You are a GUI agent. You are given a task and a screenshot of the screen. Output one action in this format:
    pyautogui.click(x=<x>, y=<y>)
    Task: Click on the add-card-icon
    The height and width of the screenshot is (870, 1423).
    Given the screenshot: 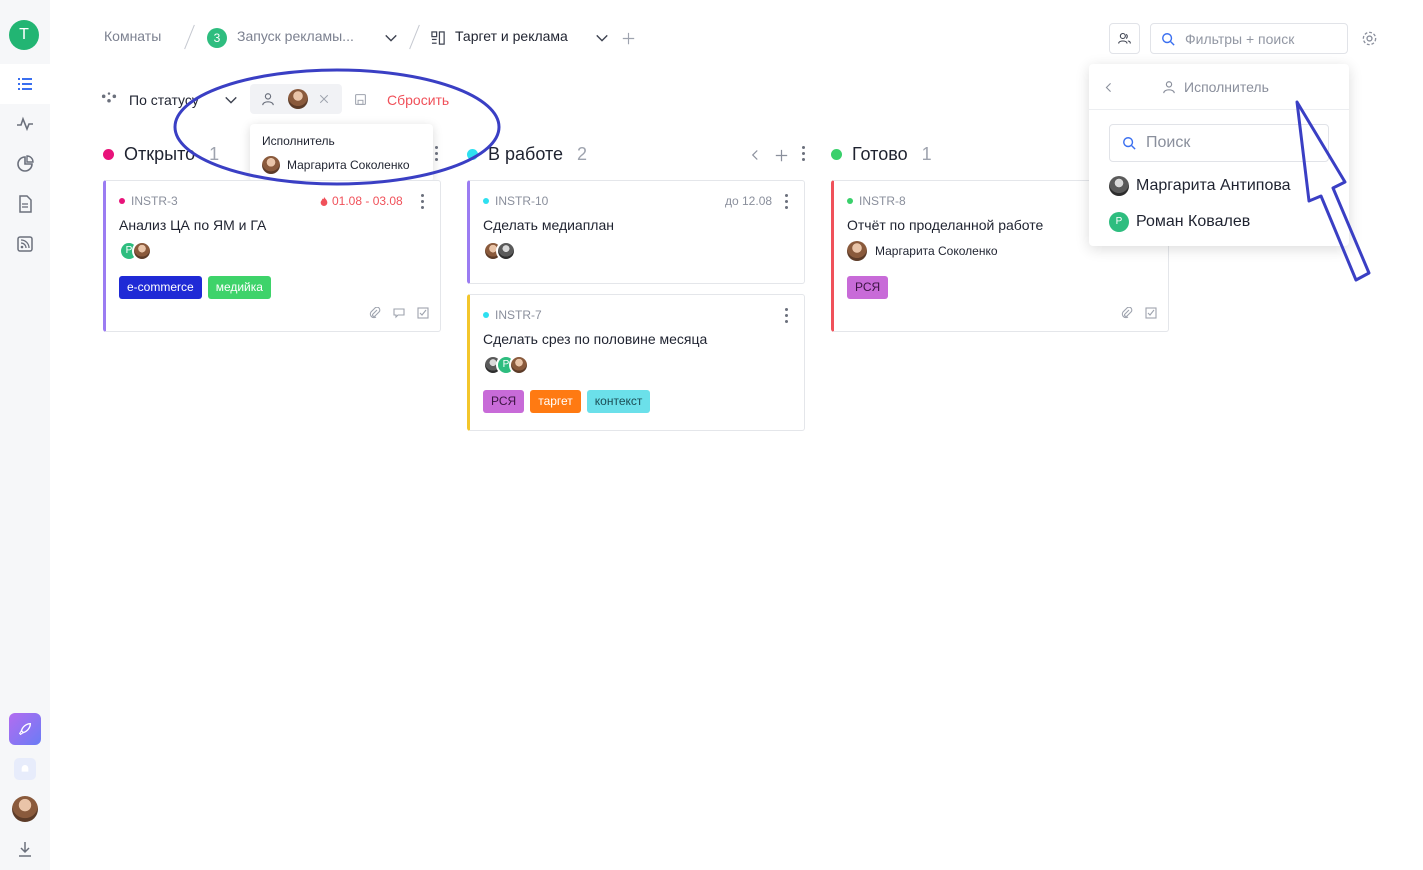 What is the action you would take?
    pyautogui.click(x=781, y=155)
    